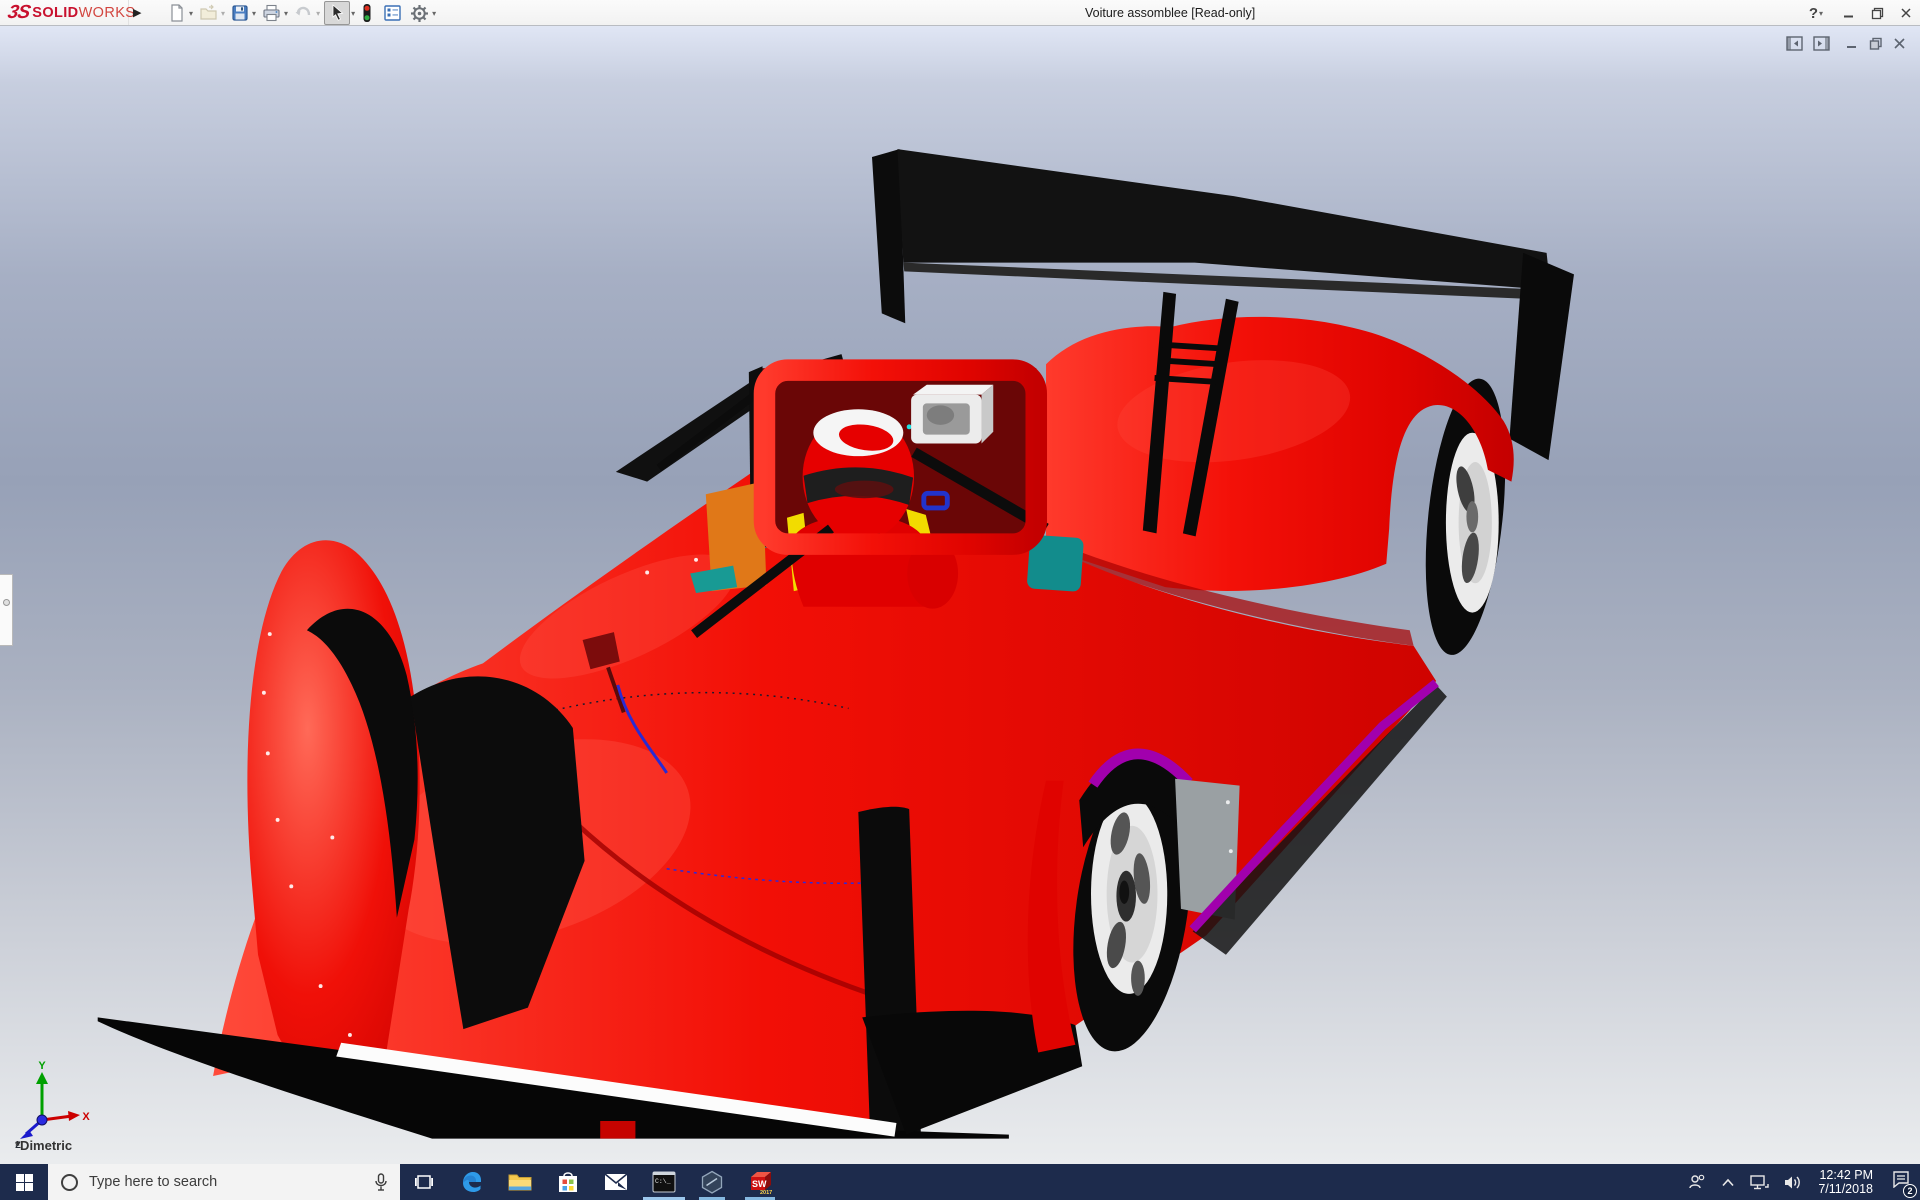  What do you see at coordinates (1876, 44) in the screenshot?
I see `doc-restore-icon` at bounding box center [1876, 44].